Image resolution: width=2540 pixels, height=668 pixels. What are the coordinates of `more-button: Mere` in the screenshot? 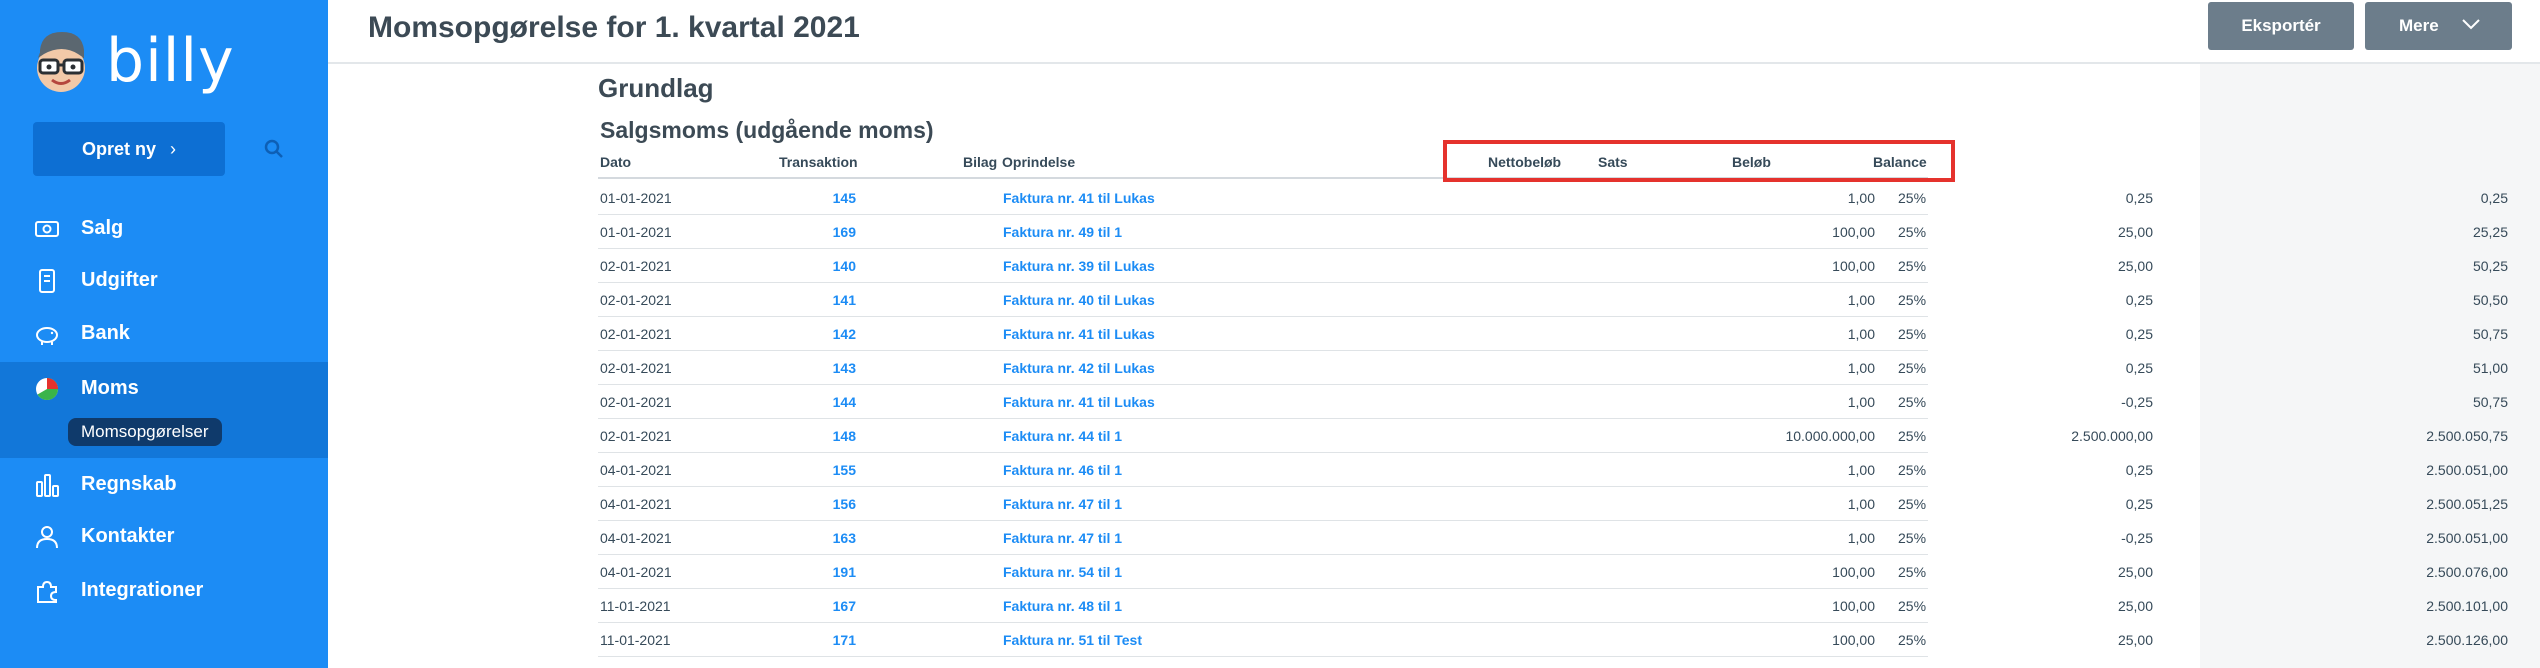 It's located at (2438, 26).